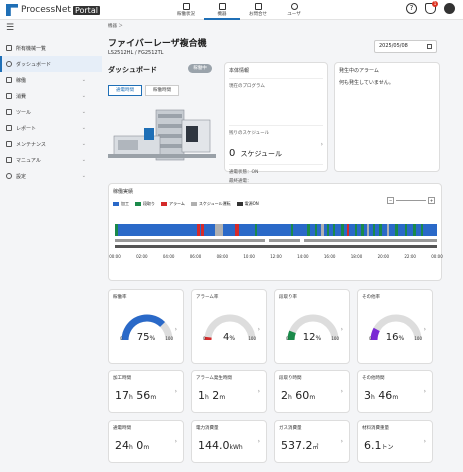 The width and height of the screenshot is (463, 472). What do you see at coordinates (249, 256) in the screenshot?
I see `time-tick-label: 10:00` at bounding box center [249, 256].